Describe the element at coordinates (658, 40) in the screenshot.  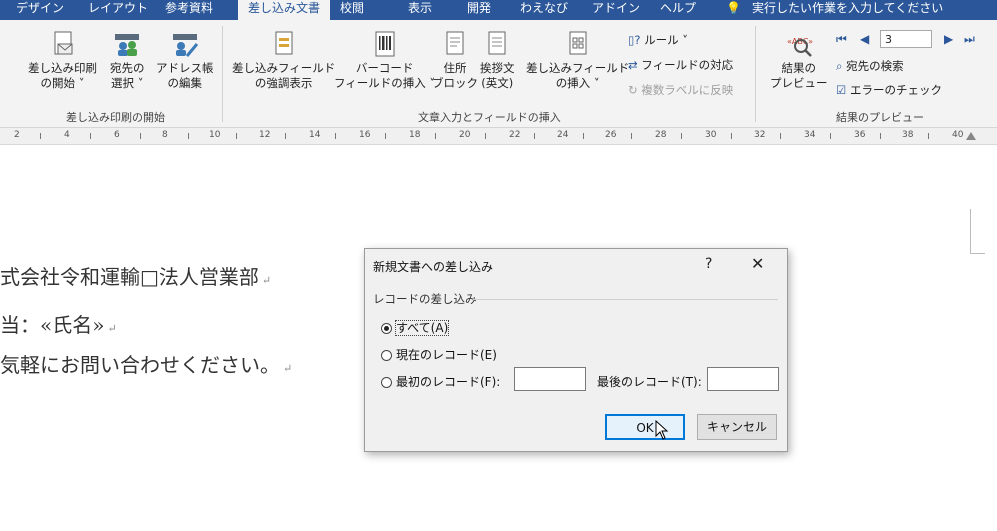
I see `rules-button: ▯? ルール ˅` at that location.